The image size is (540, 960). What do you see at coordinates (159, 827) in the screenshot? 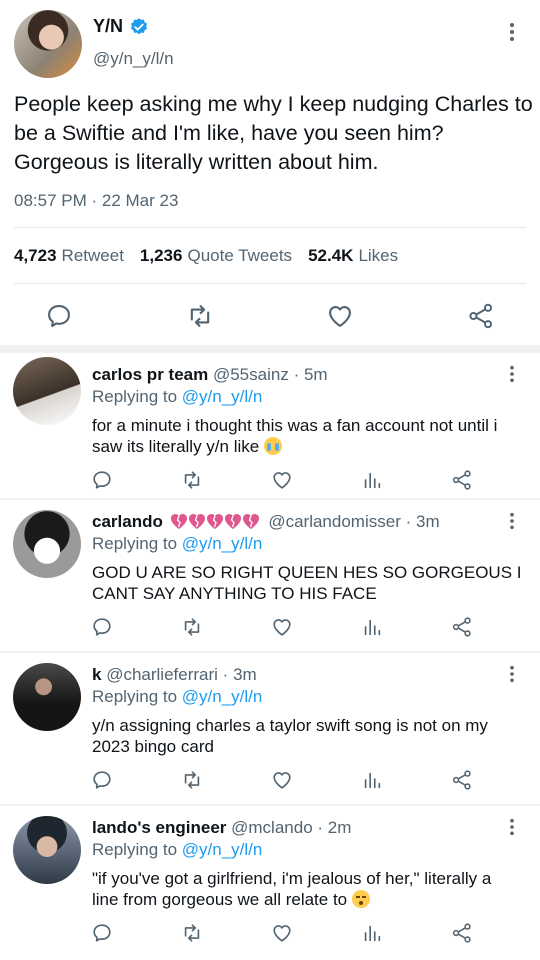
I see `reply-author-name: lando's engineer` at bounding box center [159, 827].